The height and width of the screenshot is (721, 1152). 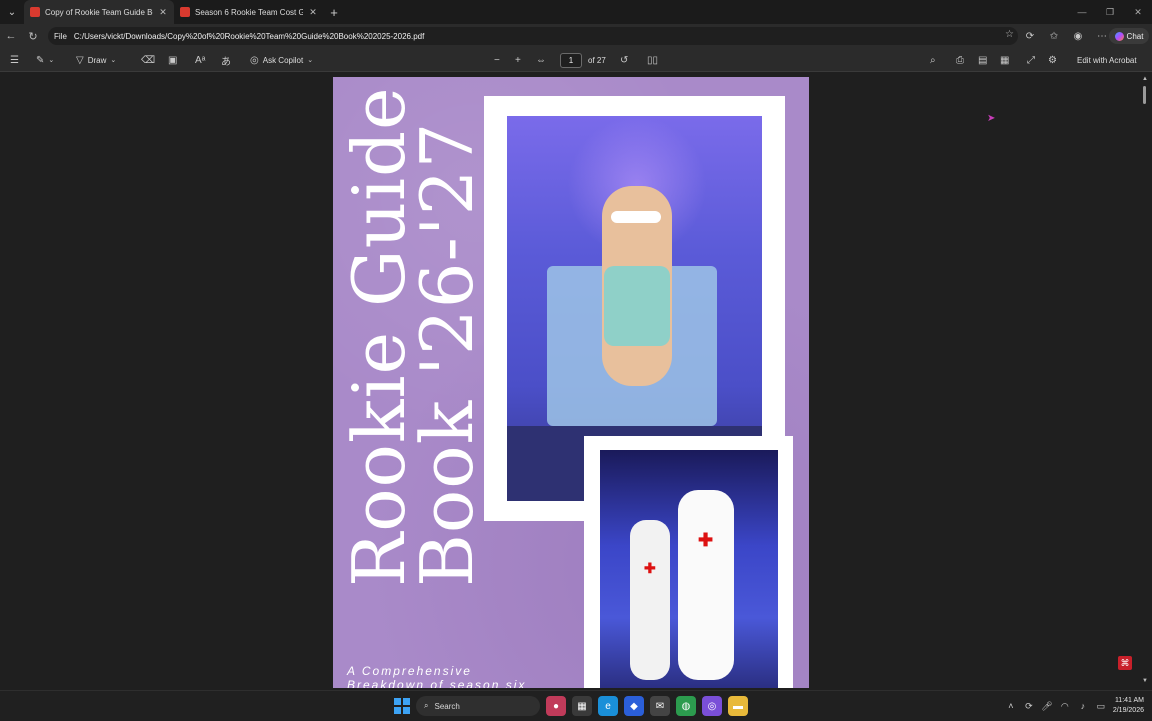 What do you see at coordinates (1129, 700) in the screenshot?
I see `clock-time: 11:41 AM` at bounding box center [1129, 700].